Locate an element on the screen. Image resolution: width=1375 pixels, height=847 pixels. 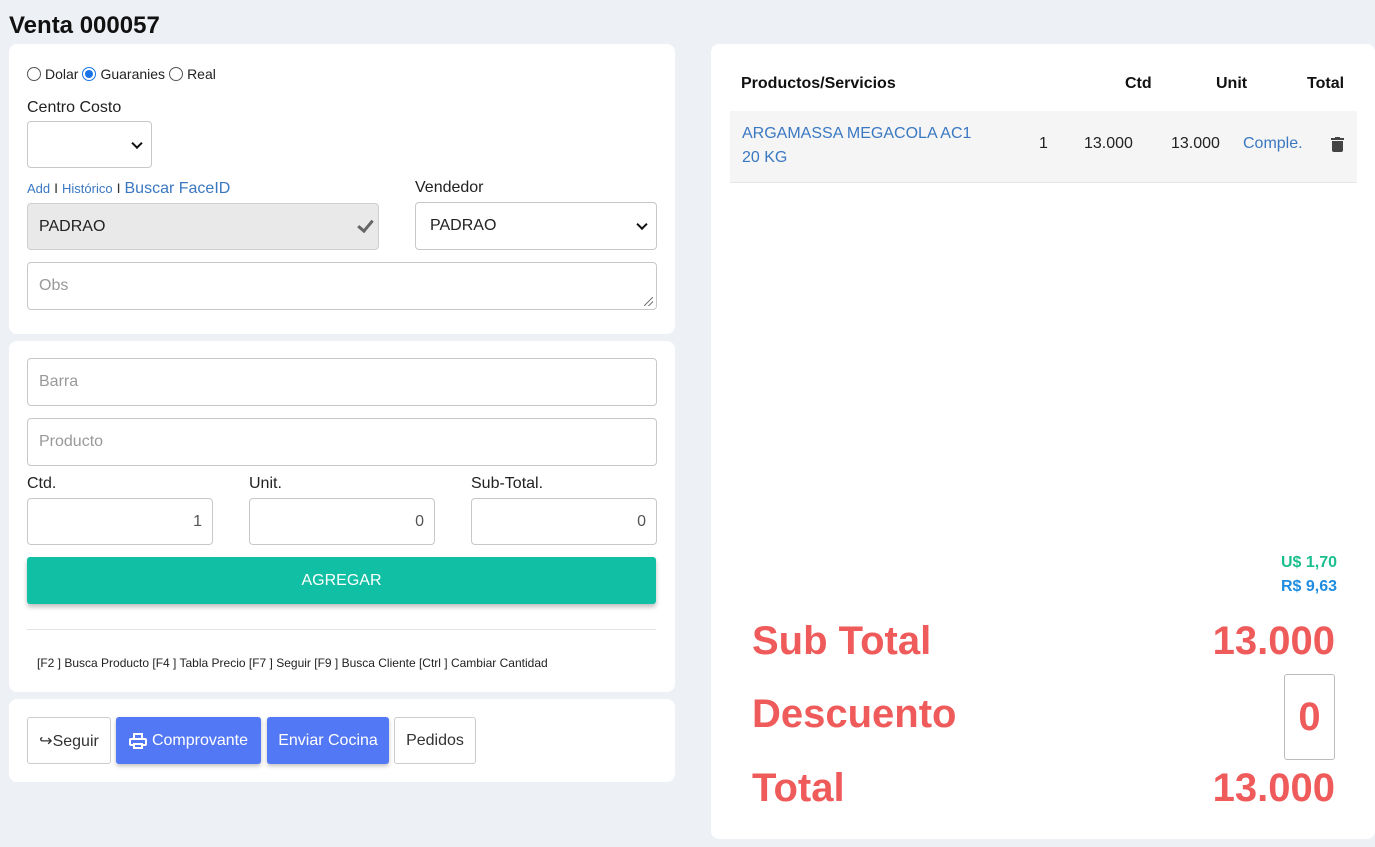
subtotal-value: 0 is located at coordinates (641, 521).